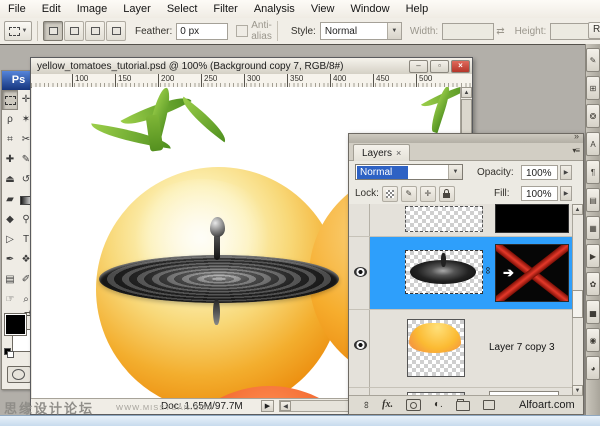  Describe the element at coordinates (10, 280) in the screenshot. I see `notes-tool: ▤` at that location.